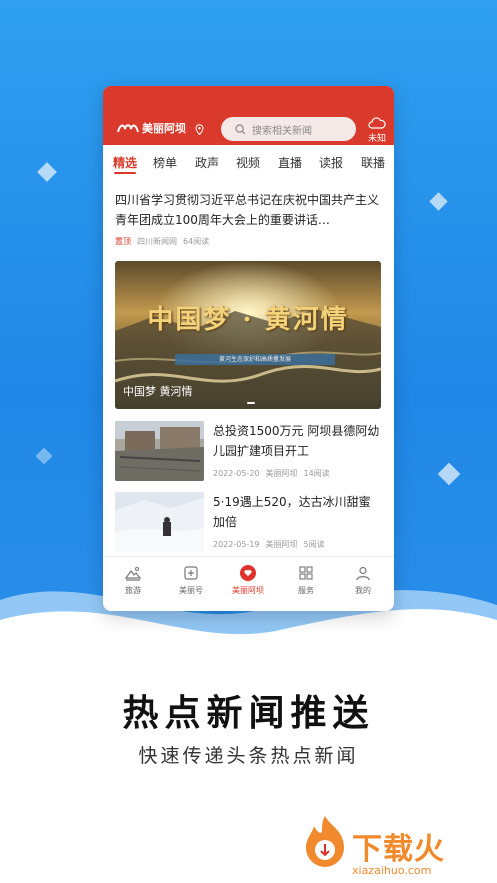 The image size is (497, 883). I want to click on search-input: 搜索相关新闻, so click(288, 129).